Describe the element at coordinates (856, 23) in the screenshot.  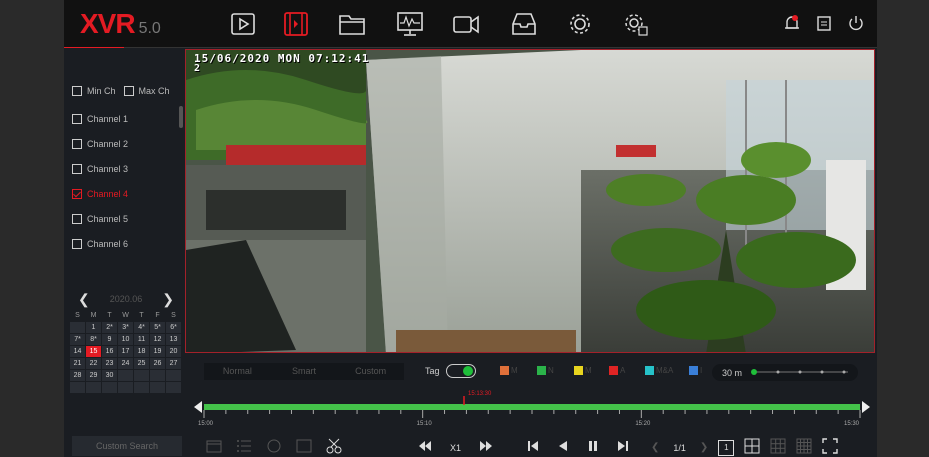
I see `power-icon` at that location.